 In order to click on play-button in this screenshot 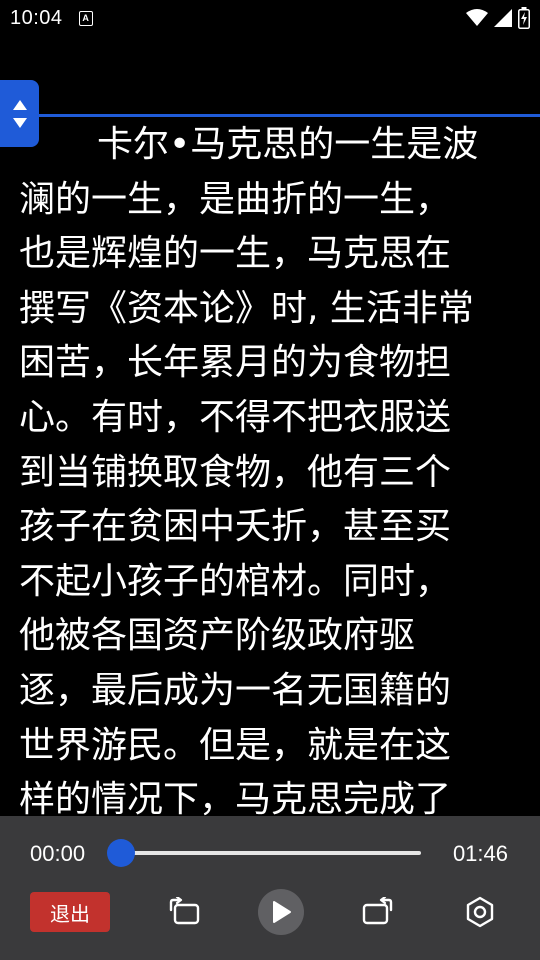, I will do `click(281, 912)`.